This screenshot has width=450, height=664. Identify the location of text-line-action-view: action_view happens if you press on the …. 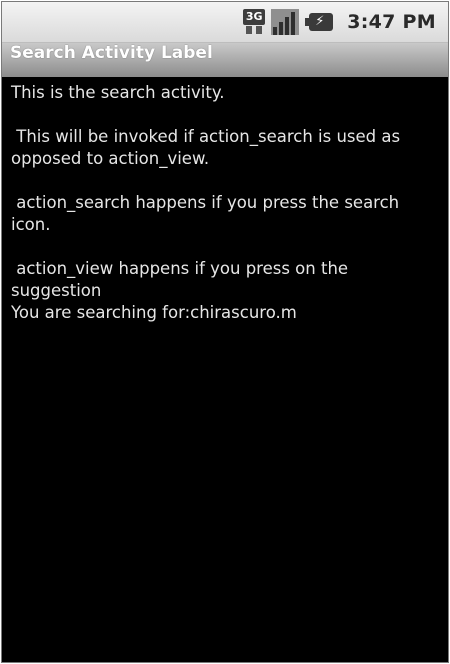
(182, 279).